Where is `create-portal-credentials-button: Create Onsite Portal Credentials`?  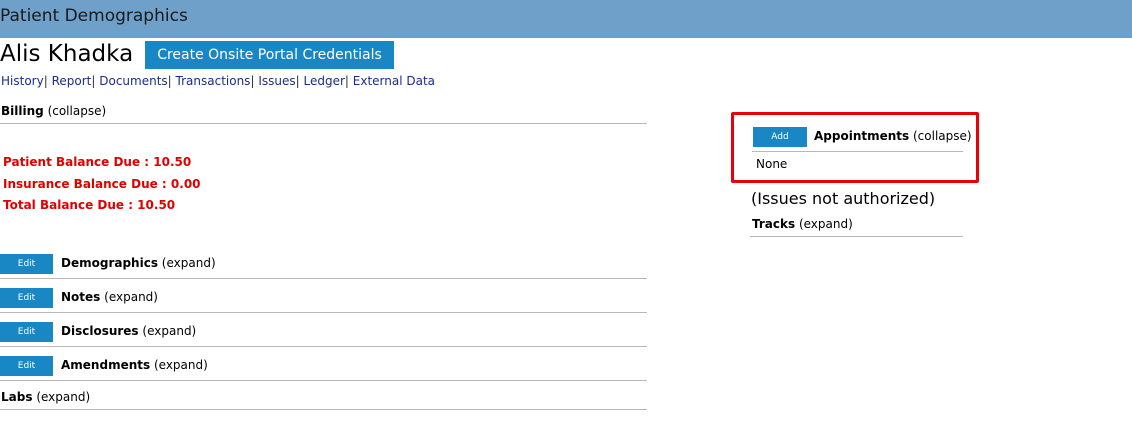
create-portal-credentials-button: Create Onsite Portal Credentials is located at coordinates (269, 55).